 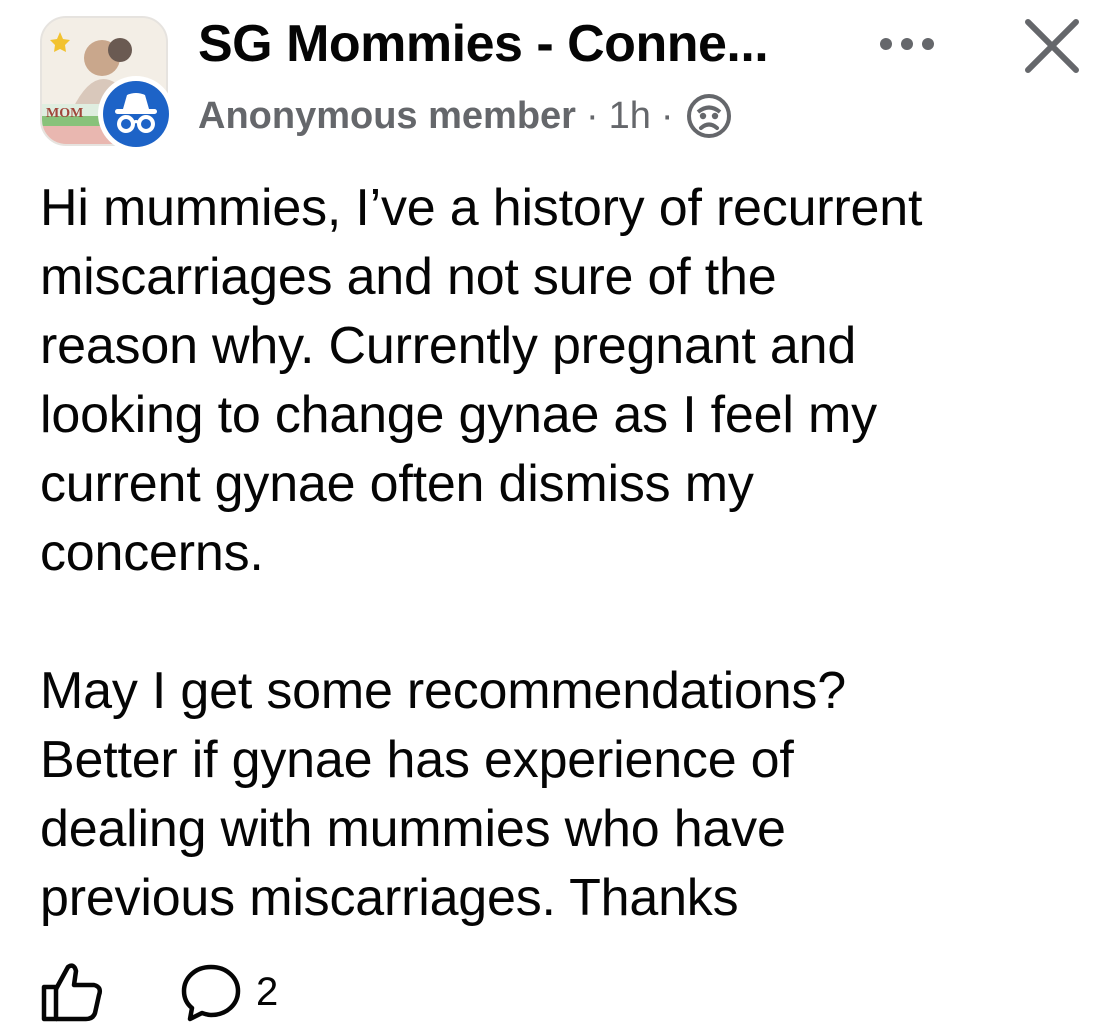 I want to click on post-meta: Anonymous member · 1h ·, so click(x=466, y=116).